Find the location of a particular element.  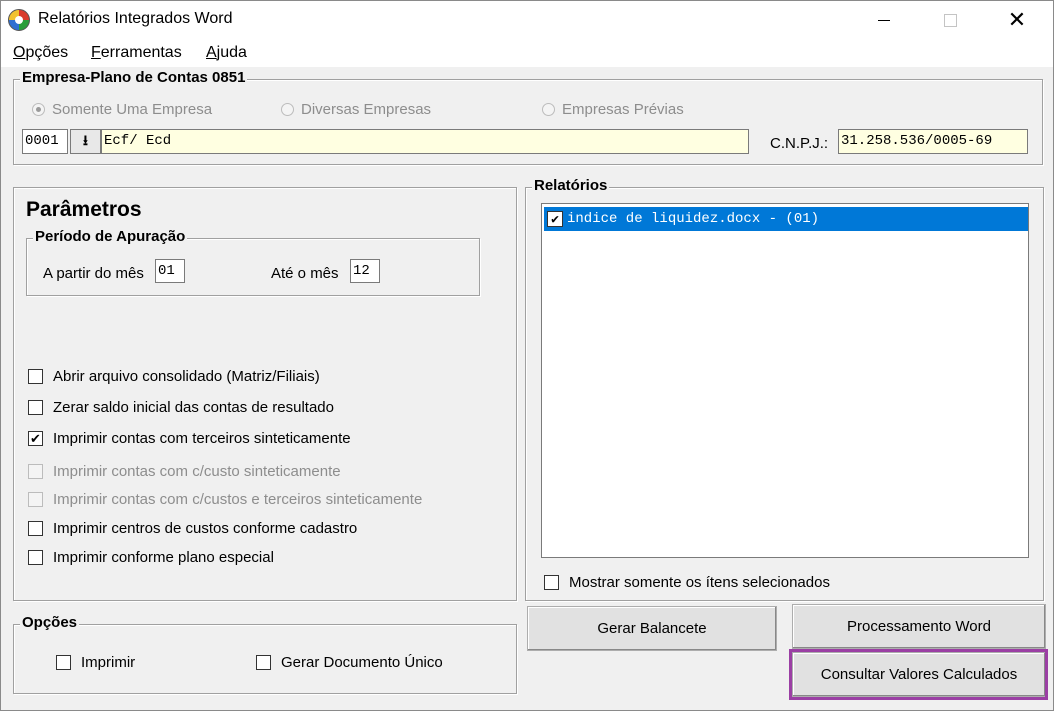

menu-bar: Opções Ferramentas Ajuda is located at coordinates (527, 53).